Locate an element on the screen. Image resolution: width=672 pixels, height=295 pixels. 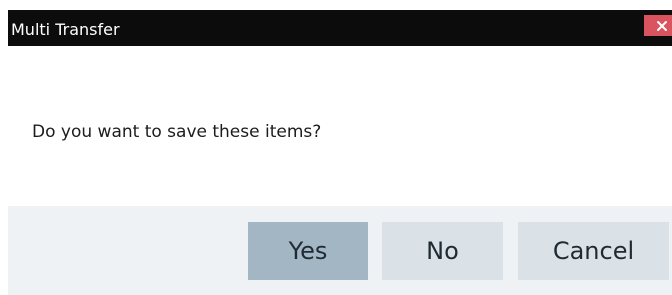
yes-button: Yes is located at coordinates (308, 251).